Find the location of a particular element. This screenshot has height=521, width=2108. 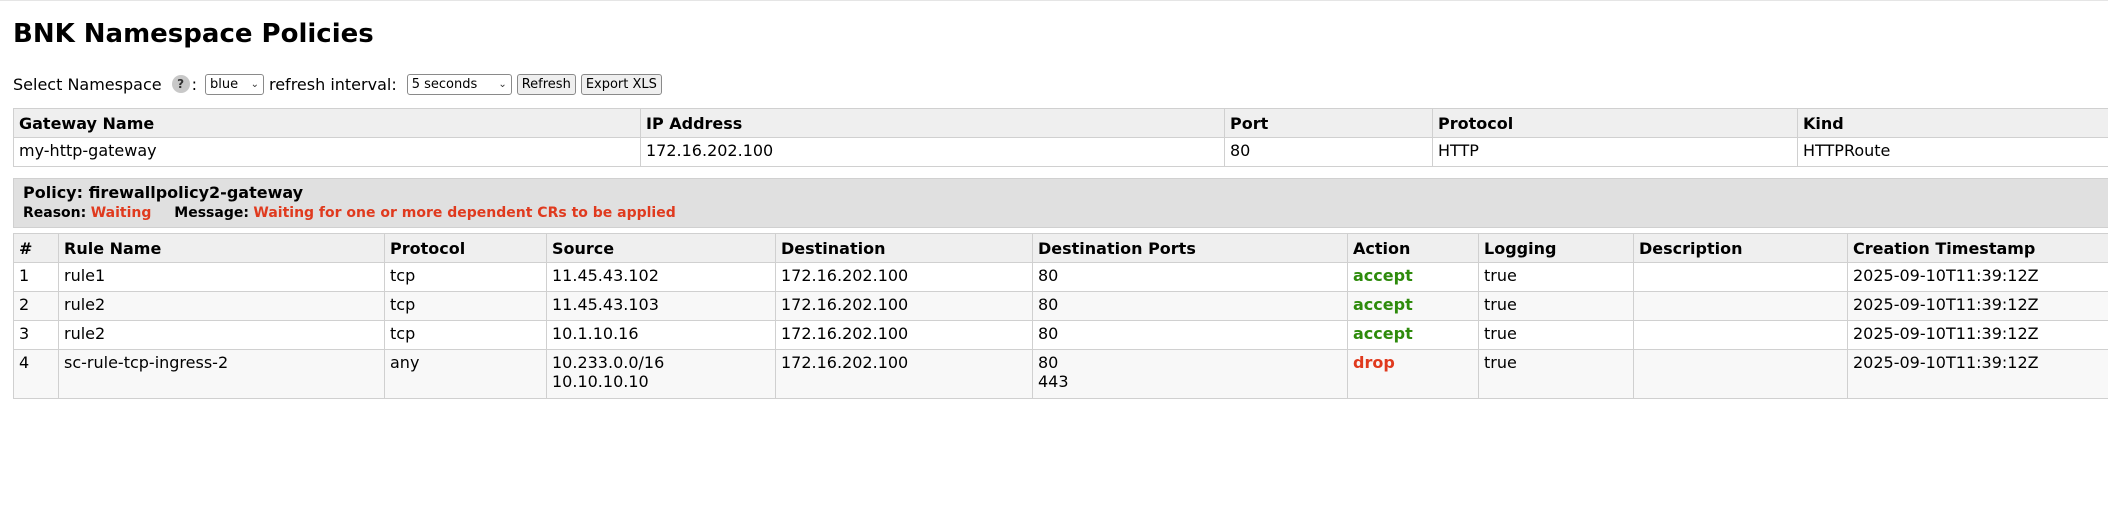

namespace-colon: : is located at coordinates (194, 84).